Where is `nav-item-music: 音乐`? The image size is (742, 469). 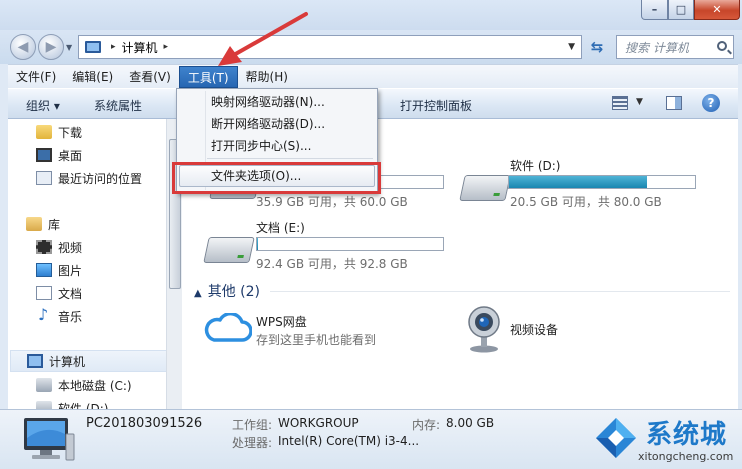 nav-item-music: 音乐 is located at coordinates (101, 316).